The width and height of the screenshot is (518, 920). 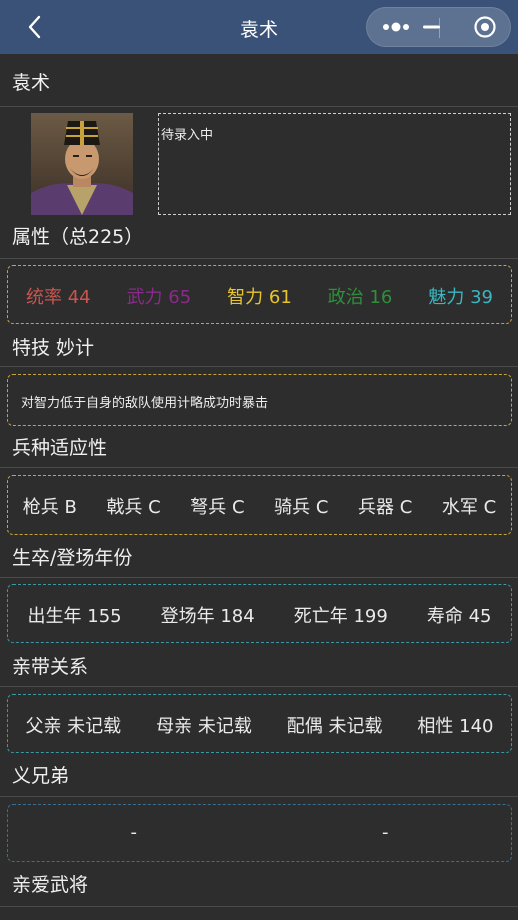 What do you see at coordinates (259, 723) in the screenshot?
I see `family-box: 父亲 未记载 母亲 未记载 配偶 未记载 相性 140` at bounding box center [259, 723].